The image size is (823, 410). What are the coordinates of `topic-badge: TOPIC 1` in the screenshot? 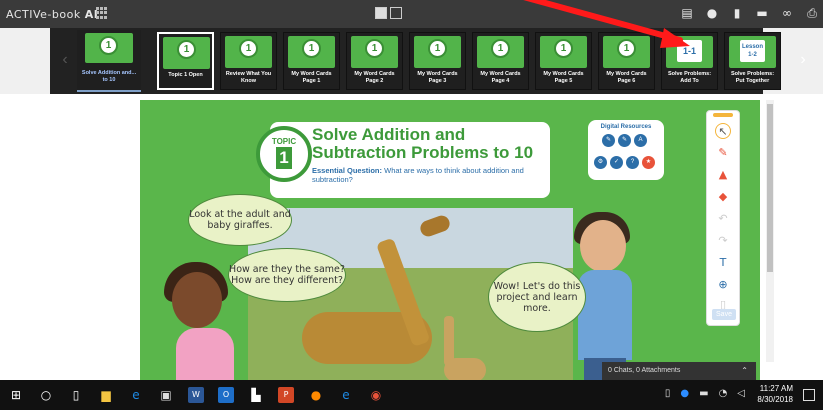 It's located at (284, 154).